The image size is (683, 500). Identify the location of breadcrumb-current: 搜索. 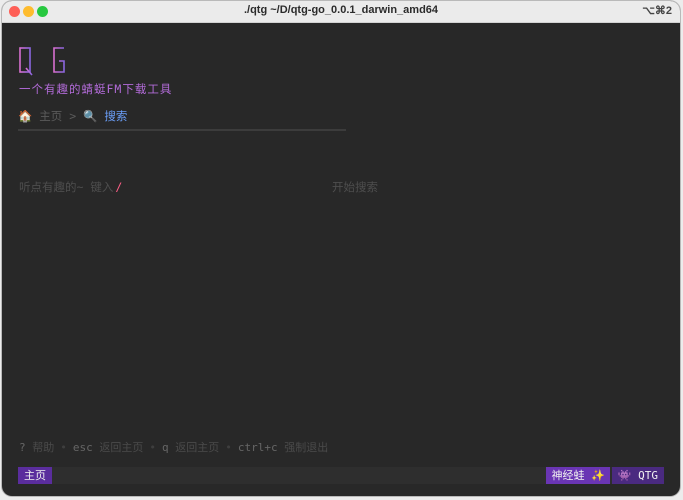
(116, 116).